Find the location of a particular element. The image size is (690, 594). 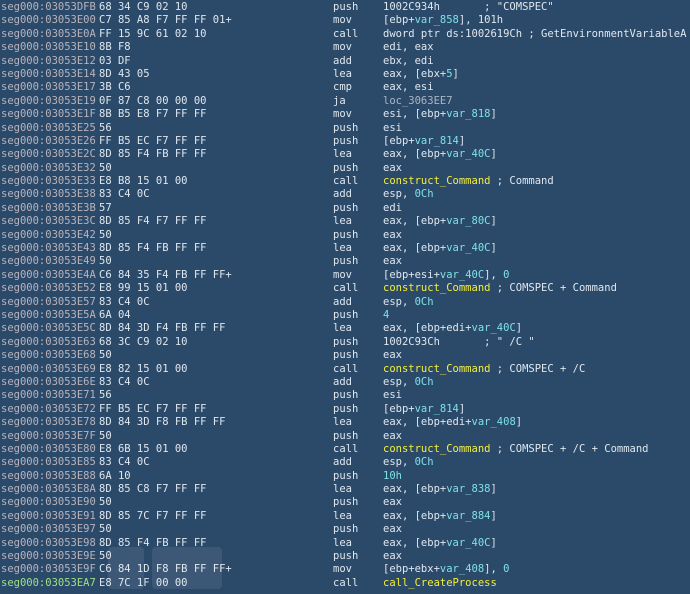

row-address: seg000:03053EA7 is located at coordinates (48, 583).